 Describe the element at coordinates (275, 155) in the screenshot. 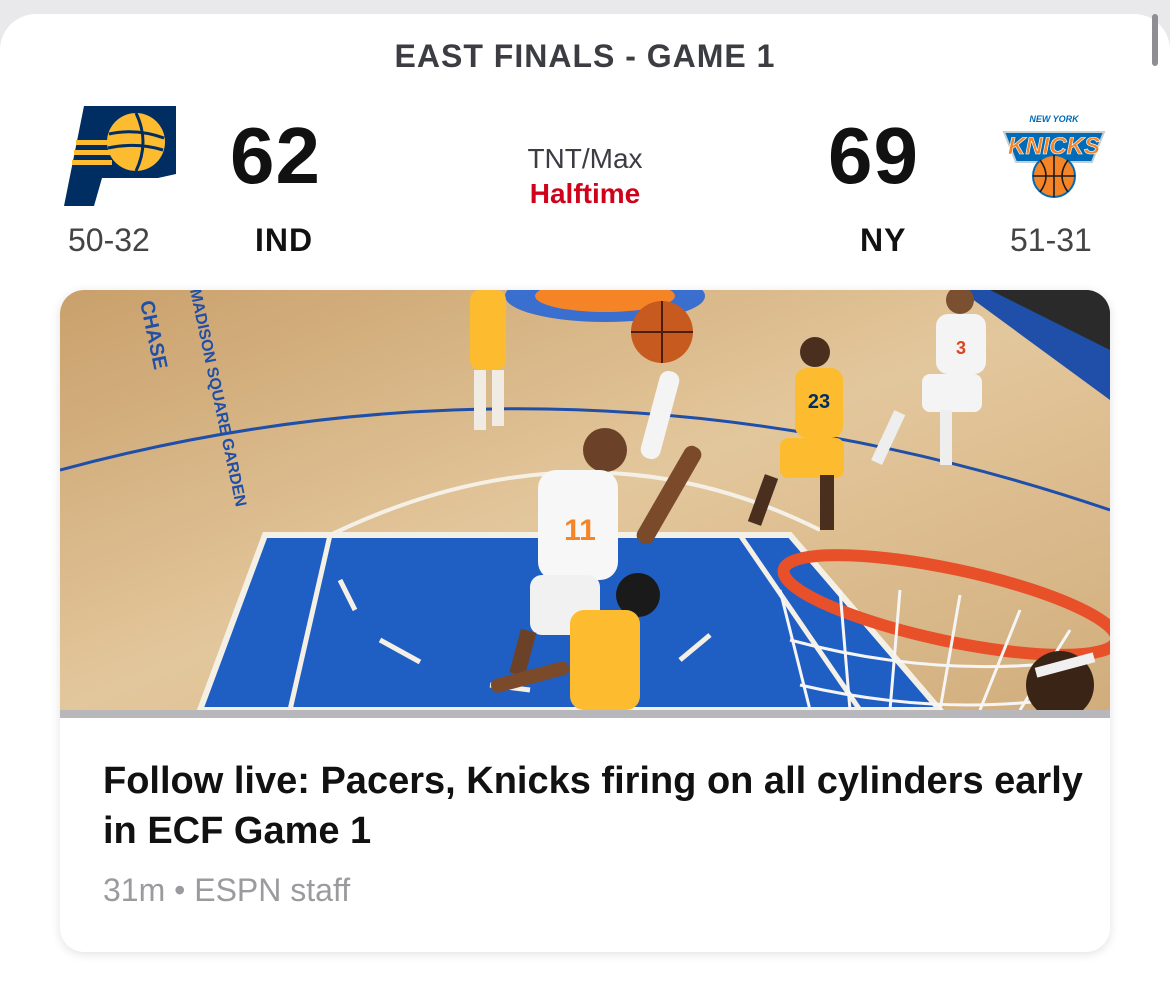

I see `away-score: 62` at that location.